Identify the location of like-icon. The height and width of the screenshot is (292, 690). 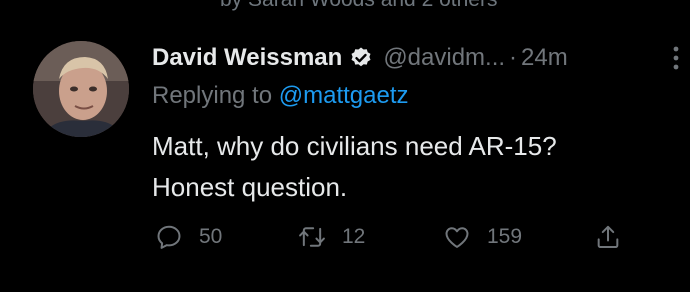
(457, 237).